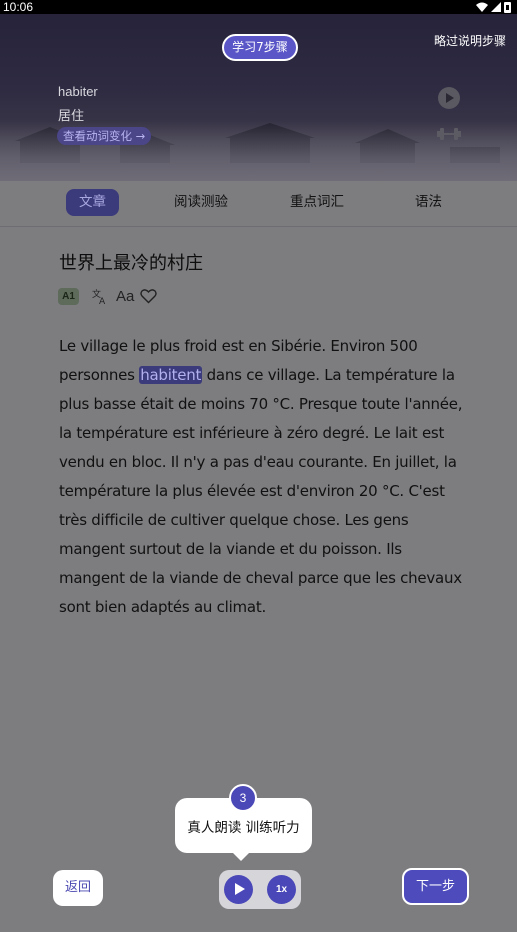  I want to click on tab-grammar: 语法, so click(428, 202).